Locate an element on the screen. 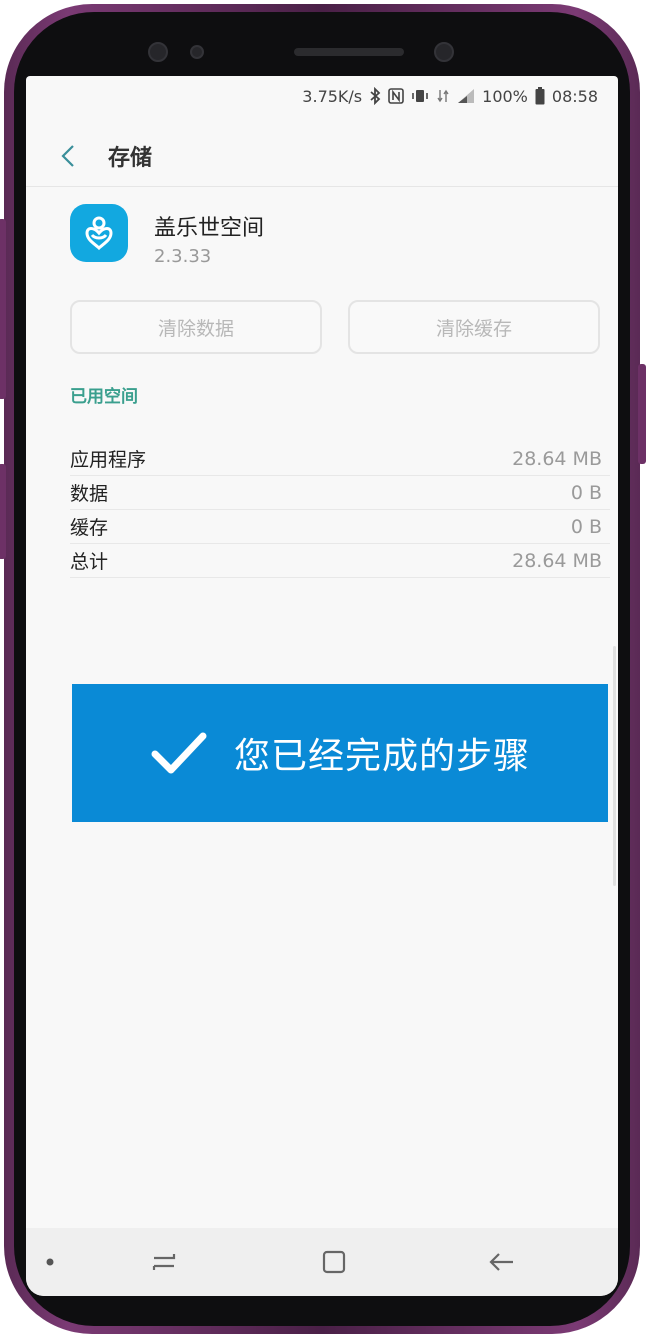  recent-apps-button is located at coordinates (164, 1262).